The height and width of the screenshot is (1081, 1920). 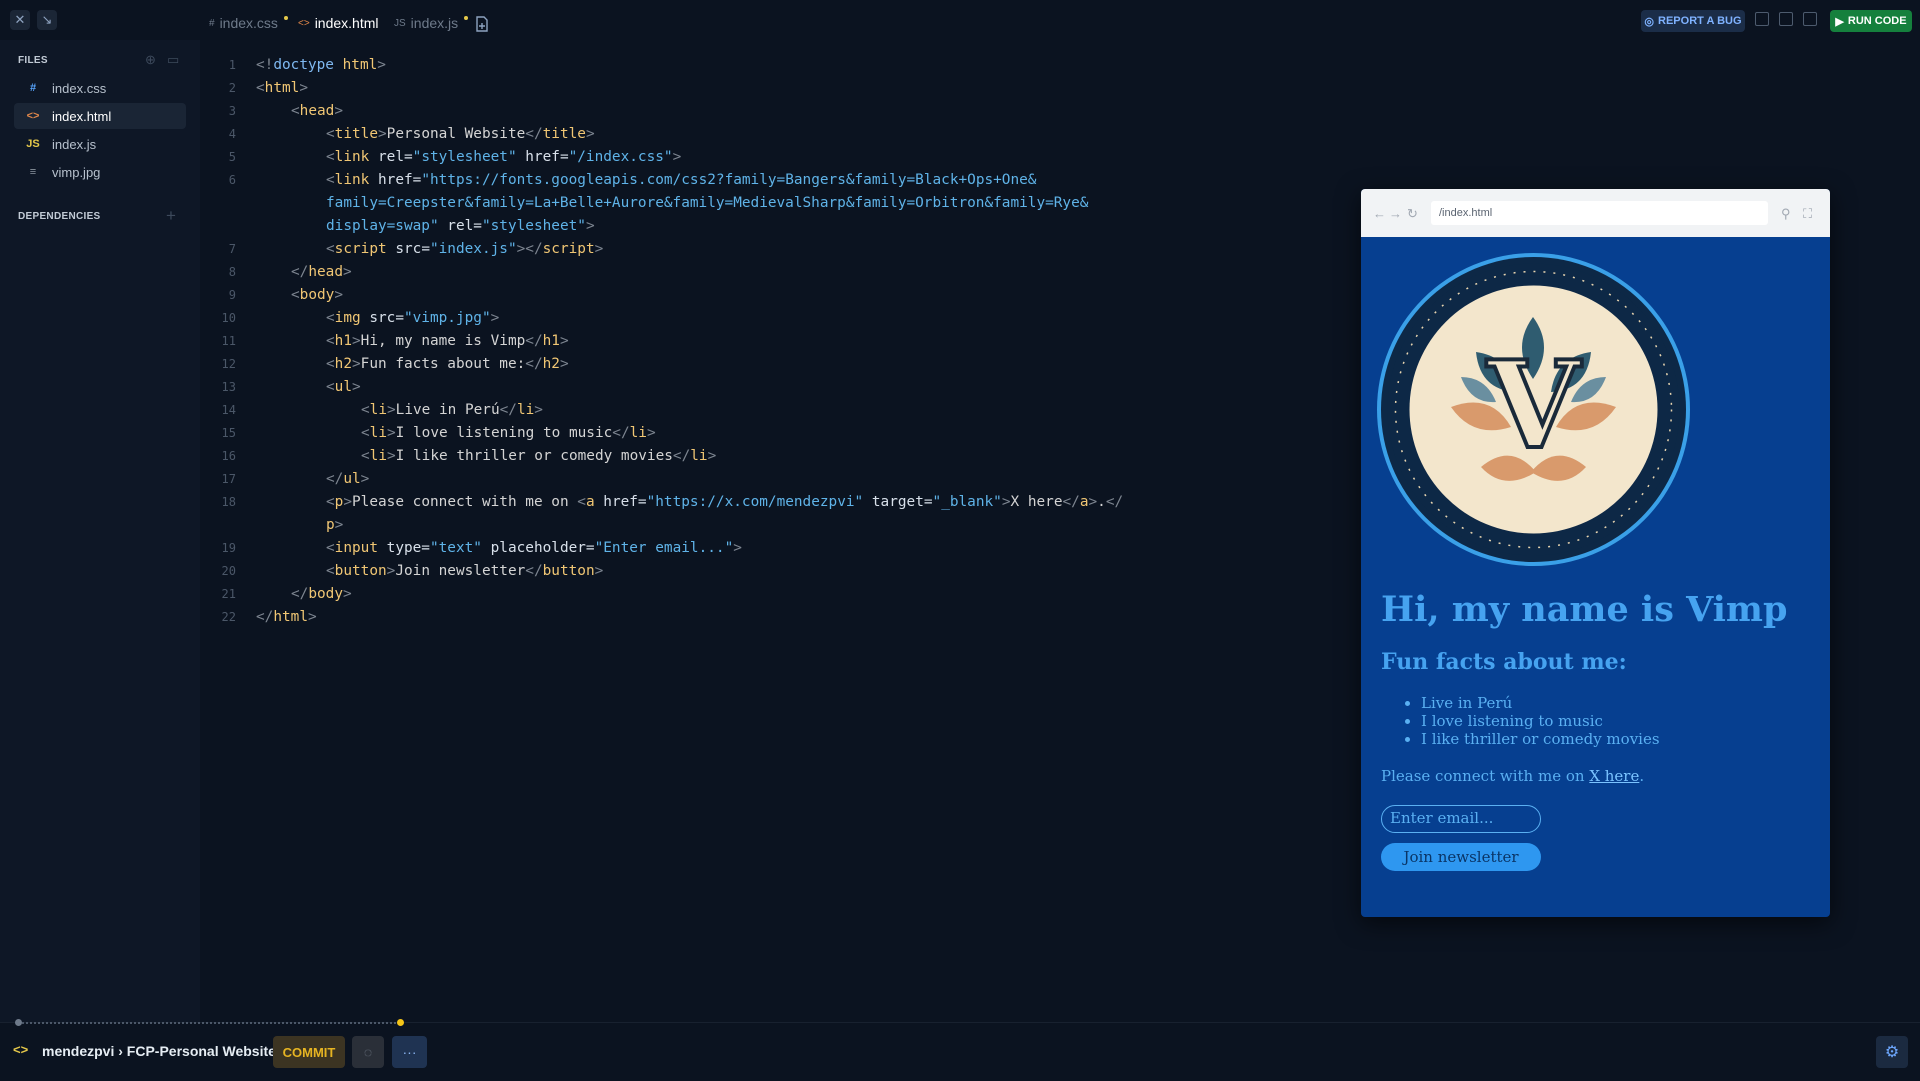 I want to click on settings-button: ⚙, so click(x=1892, y=1052).